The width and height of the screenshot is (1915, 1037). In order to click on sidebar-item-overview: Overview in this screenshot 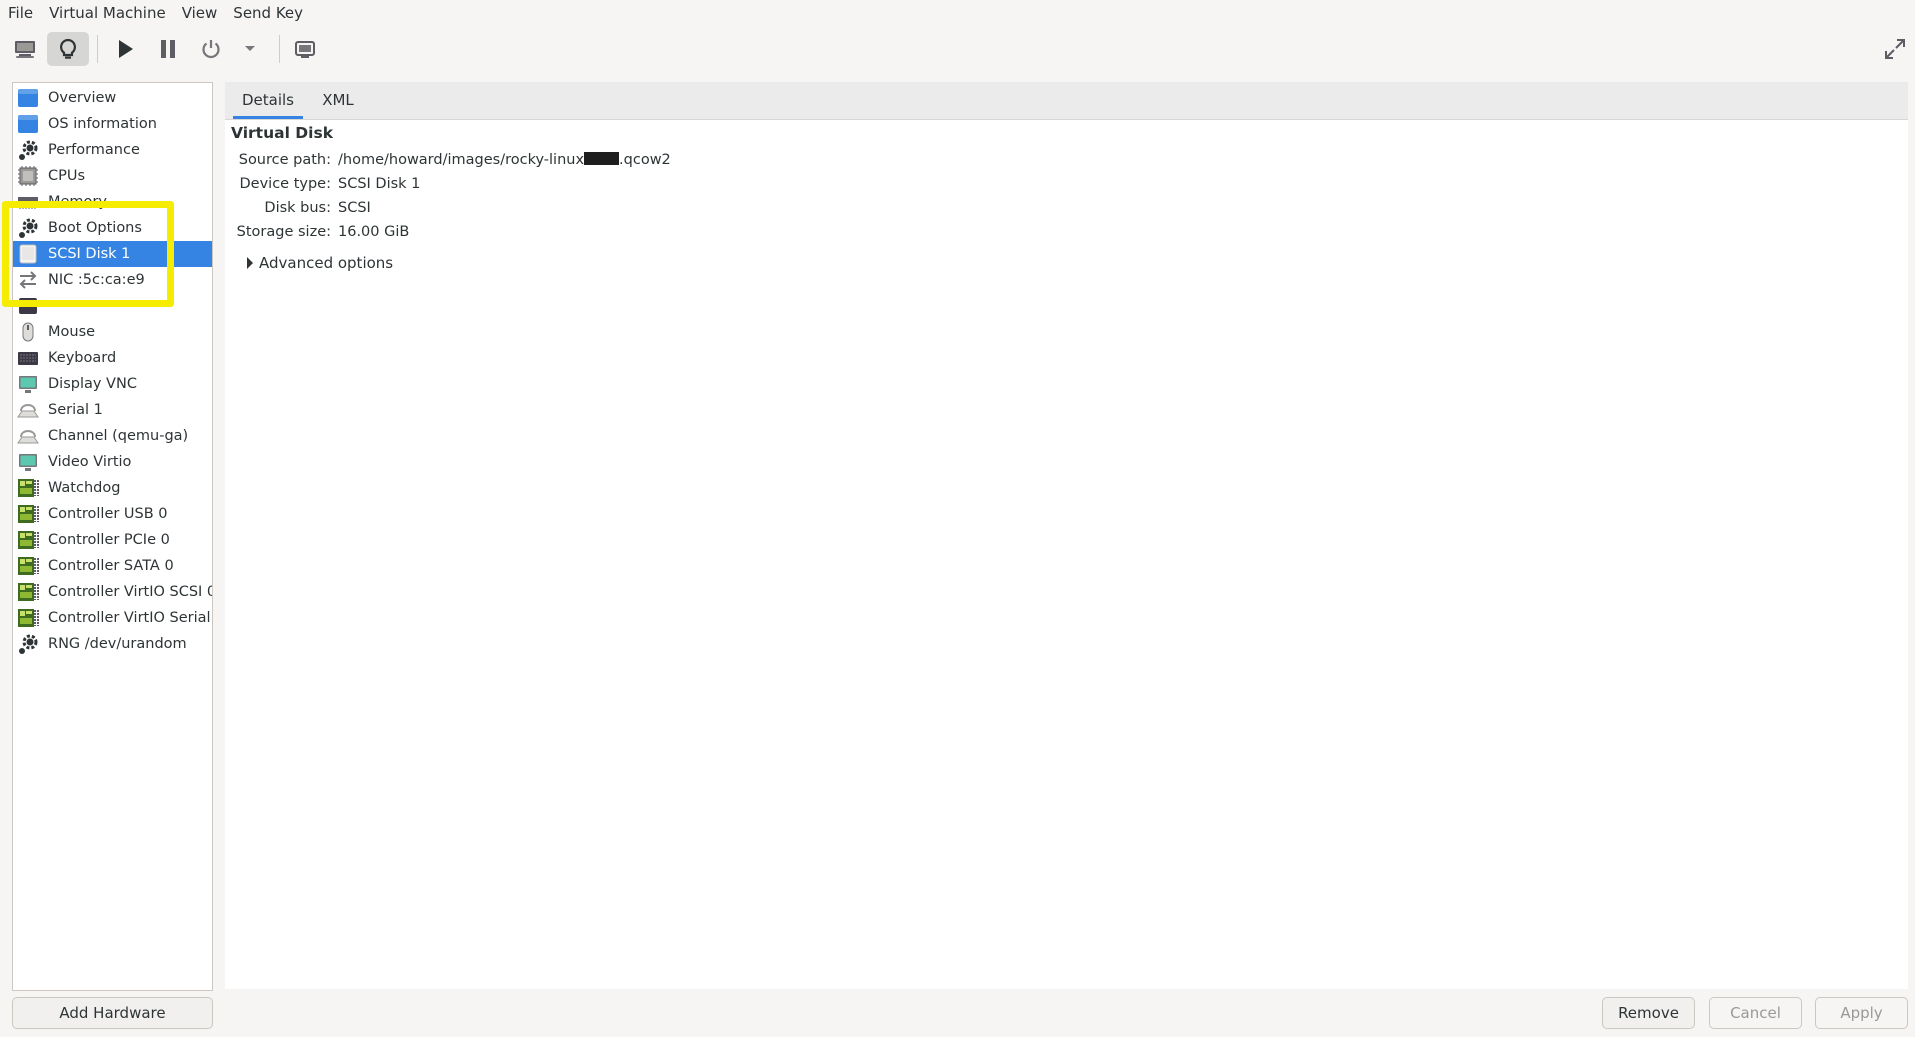, I will do `click(112, 98)`.